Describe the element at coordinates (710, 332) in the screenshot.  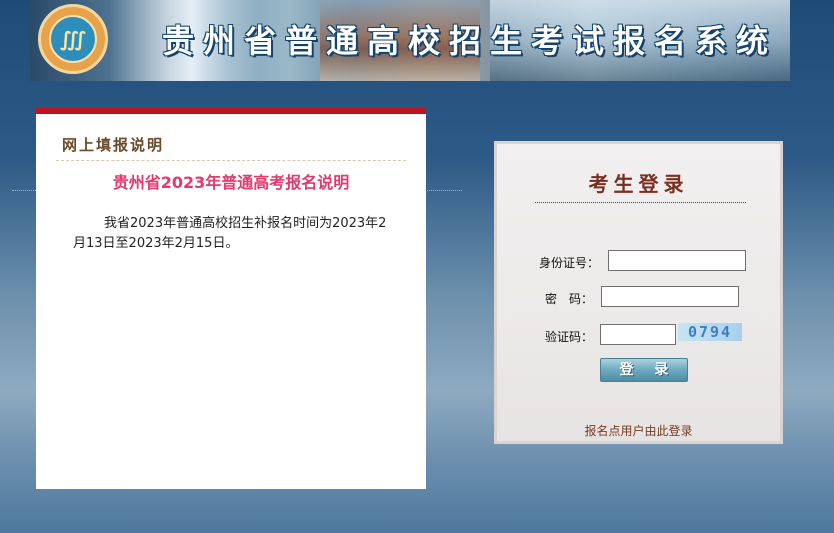
I see `captcha-image: 0794` at that location.